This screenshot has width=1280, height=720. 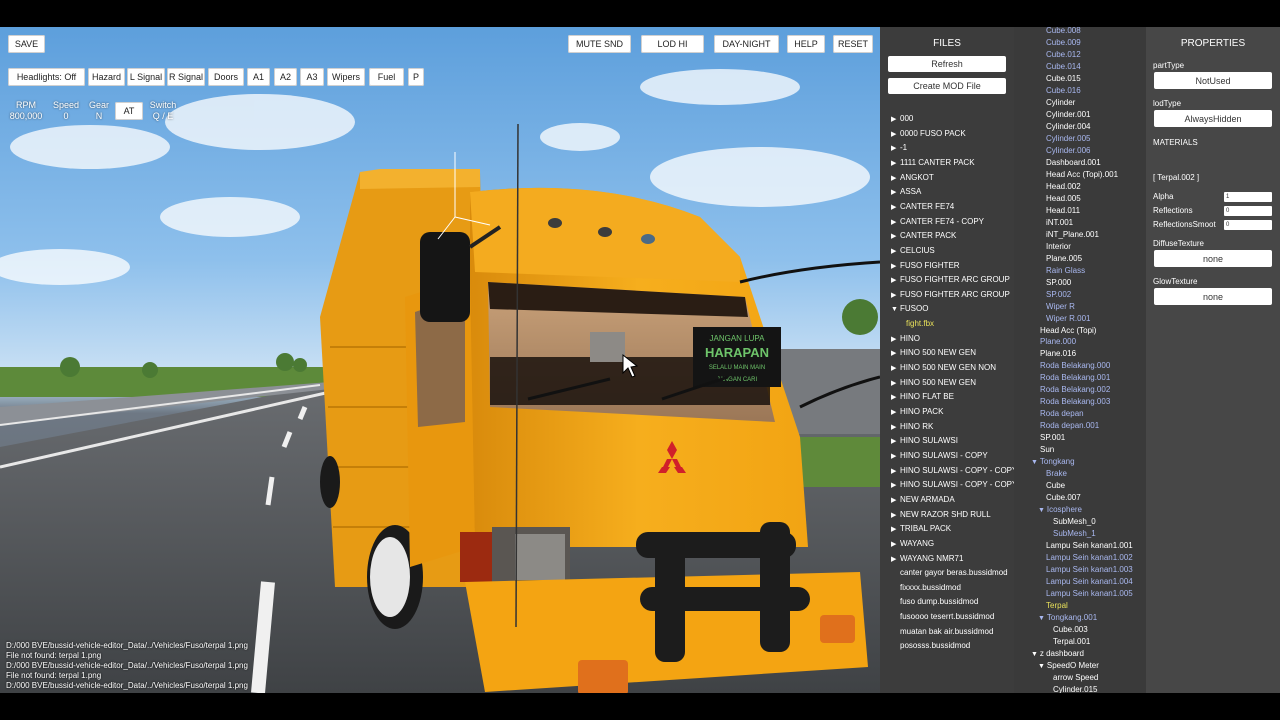 What do you see at coordinates (937, 222) in the screenshot?
I see `file-item: ▶ CANTER FE74 - COPY` at bounding box center [937, 222].